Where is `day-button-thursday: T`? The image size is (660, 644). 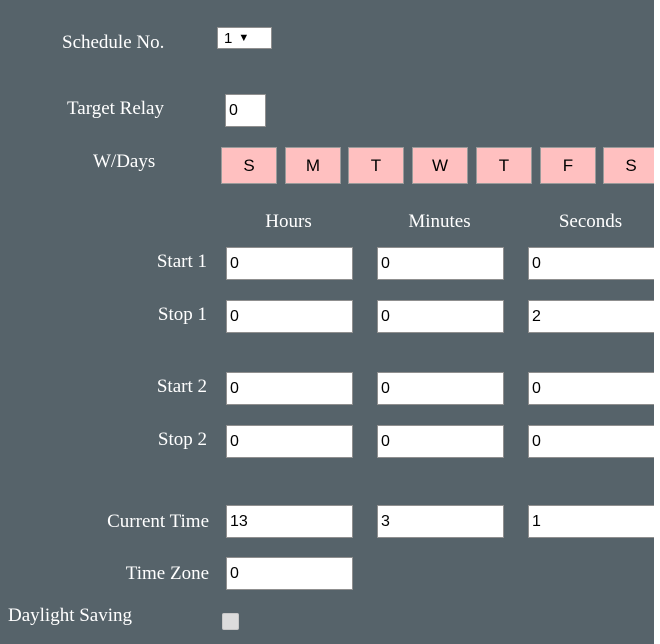 day-button-thursday: T is located at coordinates (504, 165).